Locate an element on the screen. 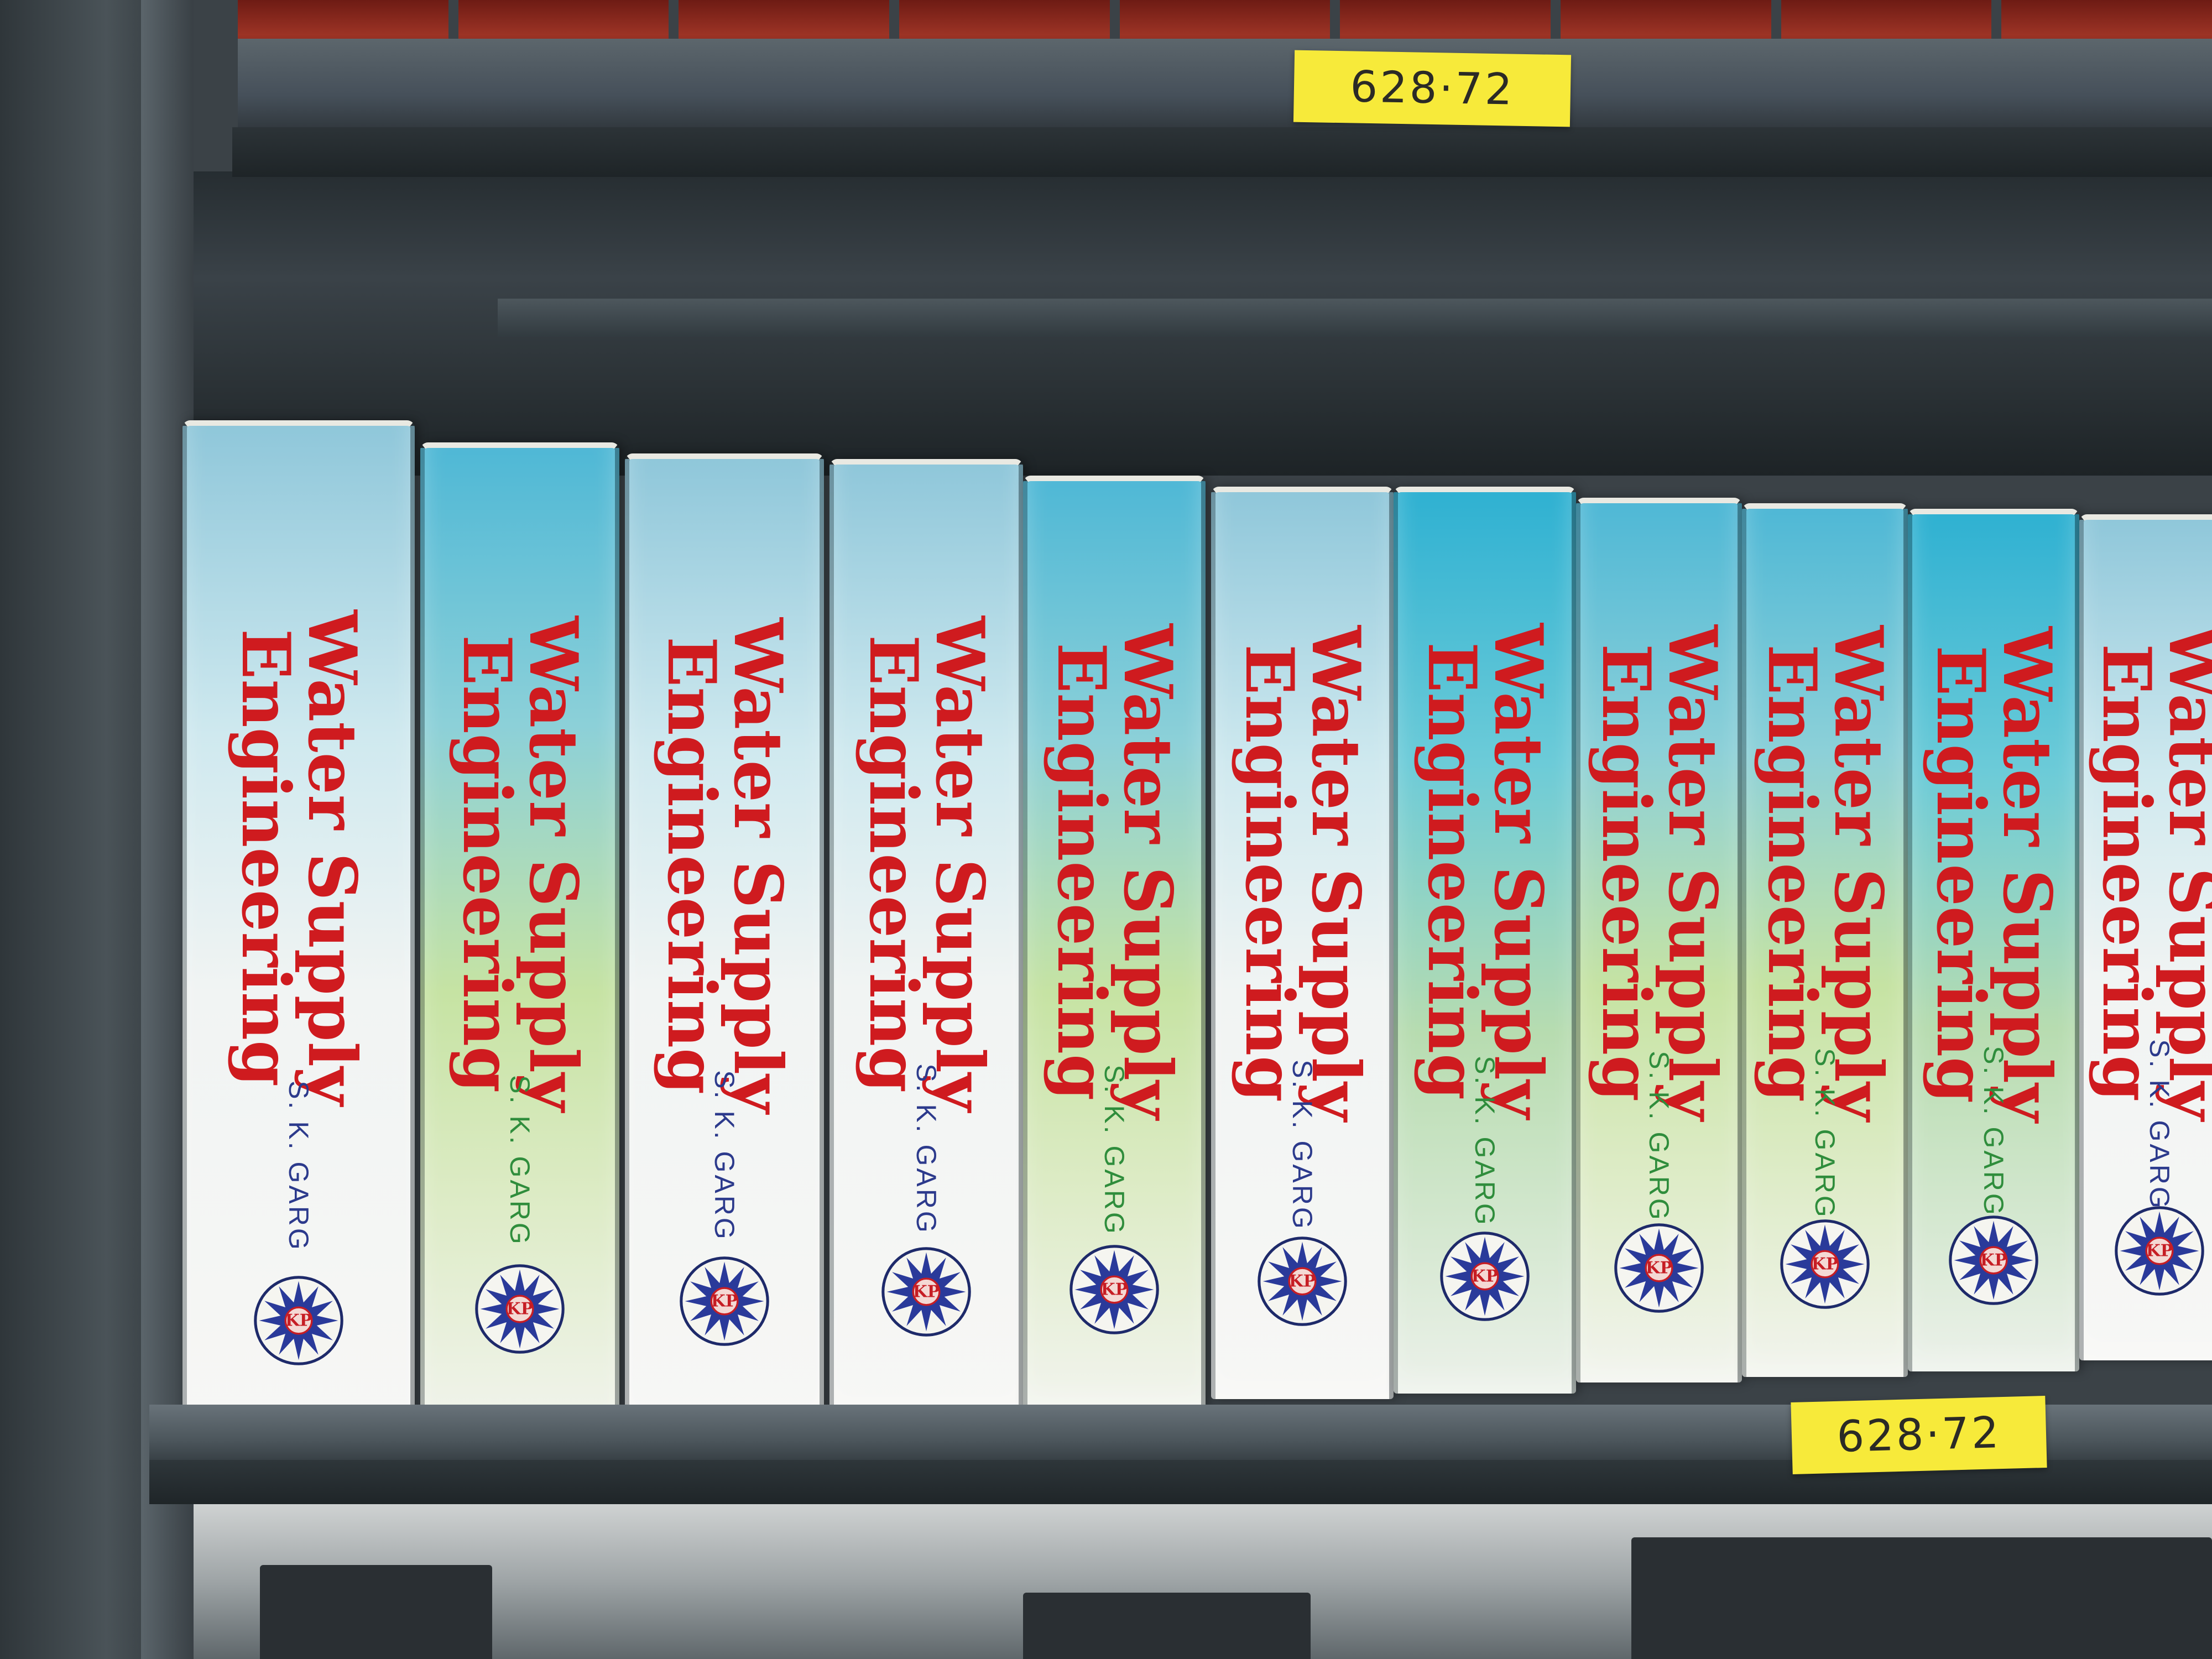 This screenshot has width=2212, height=1659. call-number-tag-bottom: 628·72 is located at coordinates (1919, 1435).